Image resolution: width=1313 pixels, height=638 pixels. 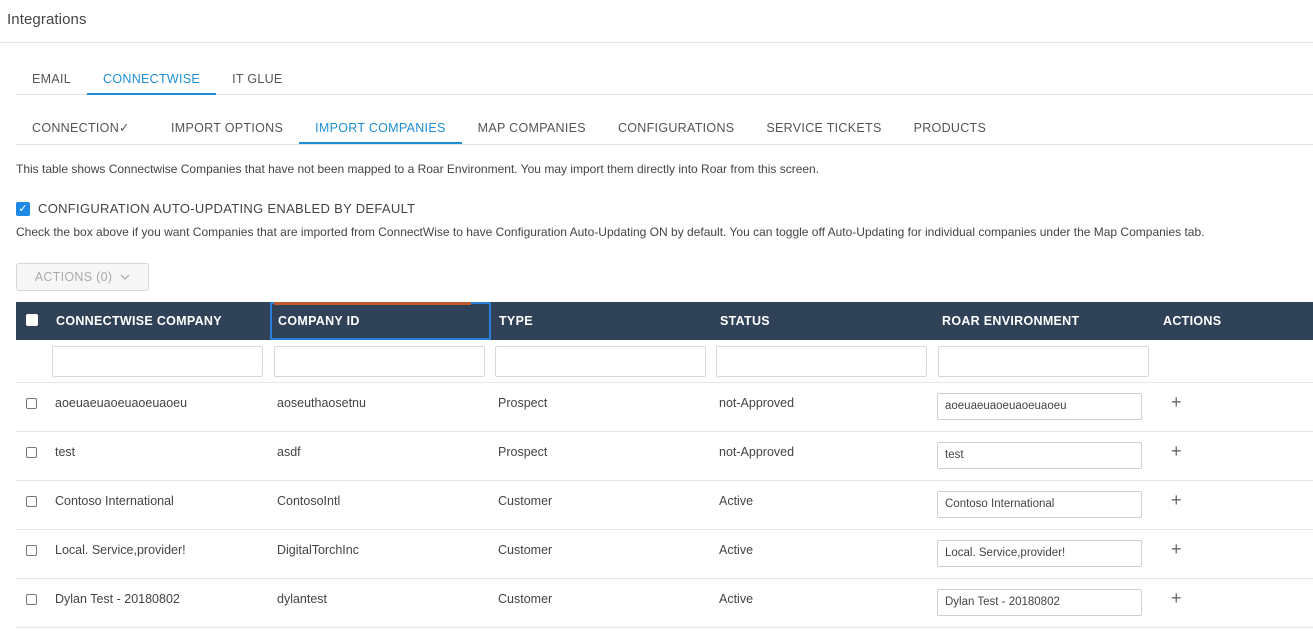 I want to click on subtab-map-companies: MAP COMPANIES, so click(x=532, y=129).